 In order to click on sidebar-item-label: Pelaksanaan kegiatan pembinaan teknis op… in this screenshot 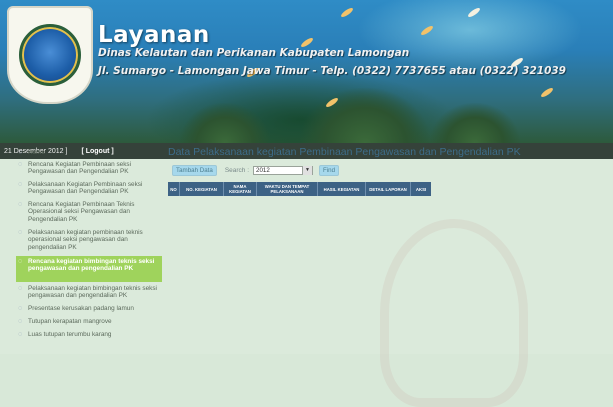, I will do `click(85, 240)`.